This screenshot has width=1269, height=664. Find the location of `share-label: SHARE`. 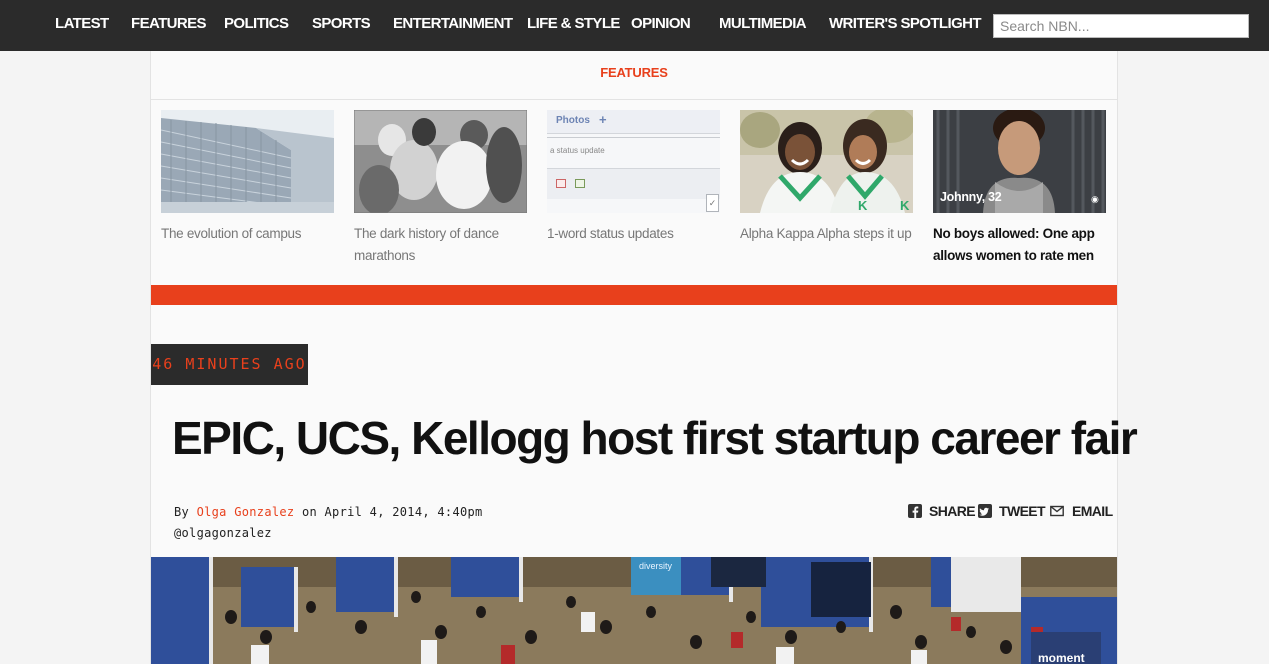

share-label: SHARE is located at coordinates (952, 511).